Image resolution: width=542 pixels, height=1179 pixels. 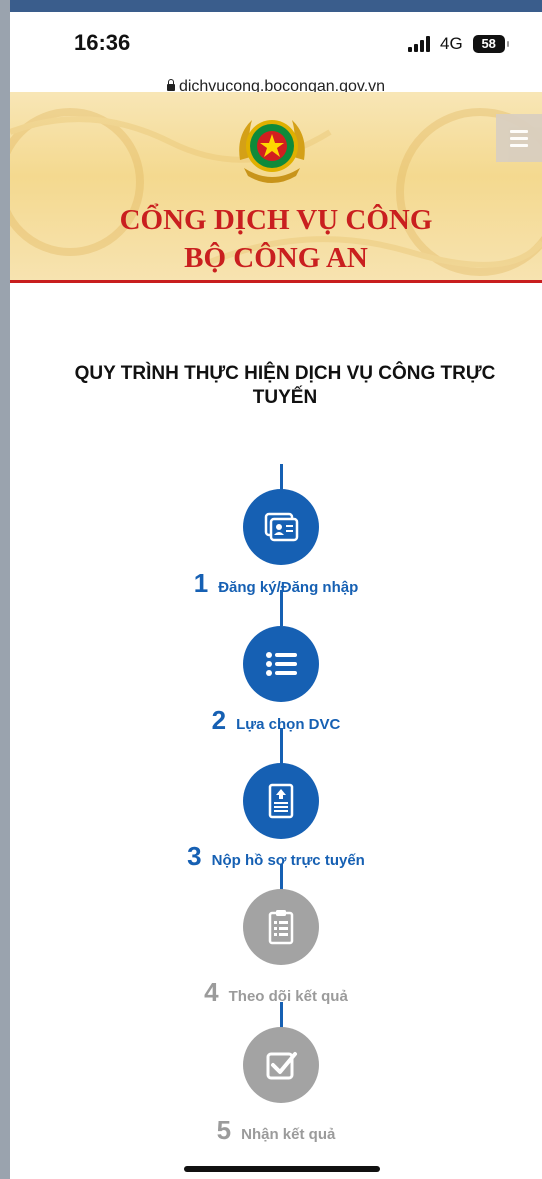 I want to click on step-2-circle, so click(x=281, y=664).